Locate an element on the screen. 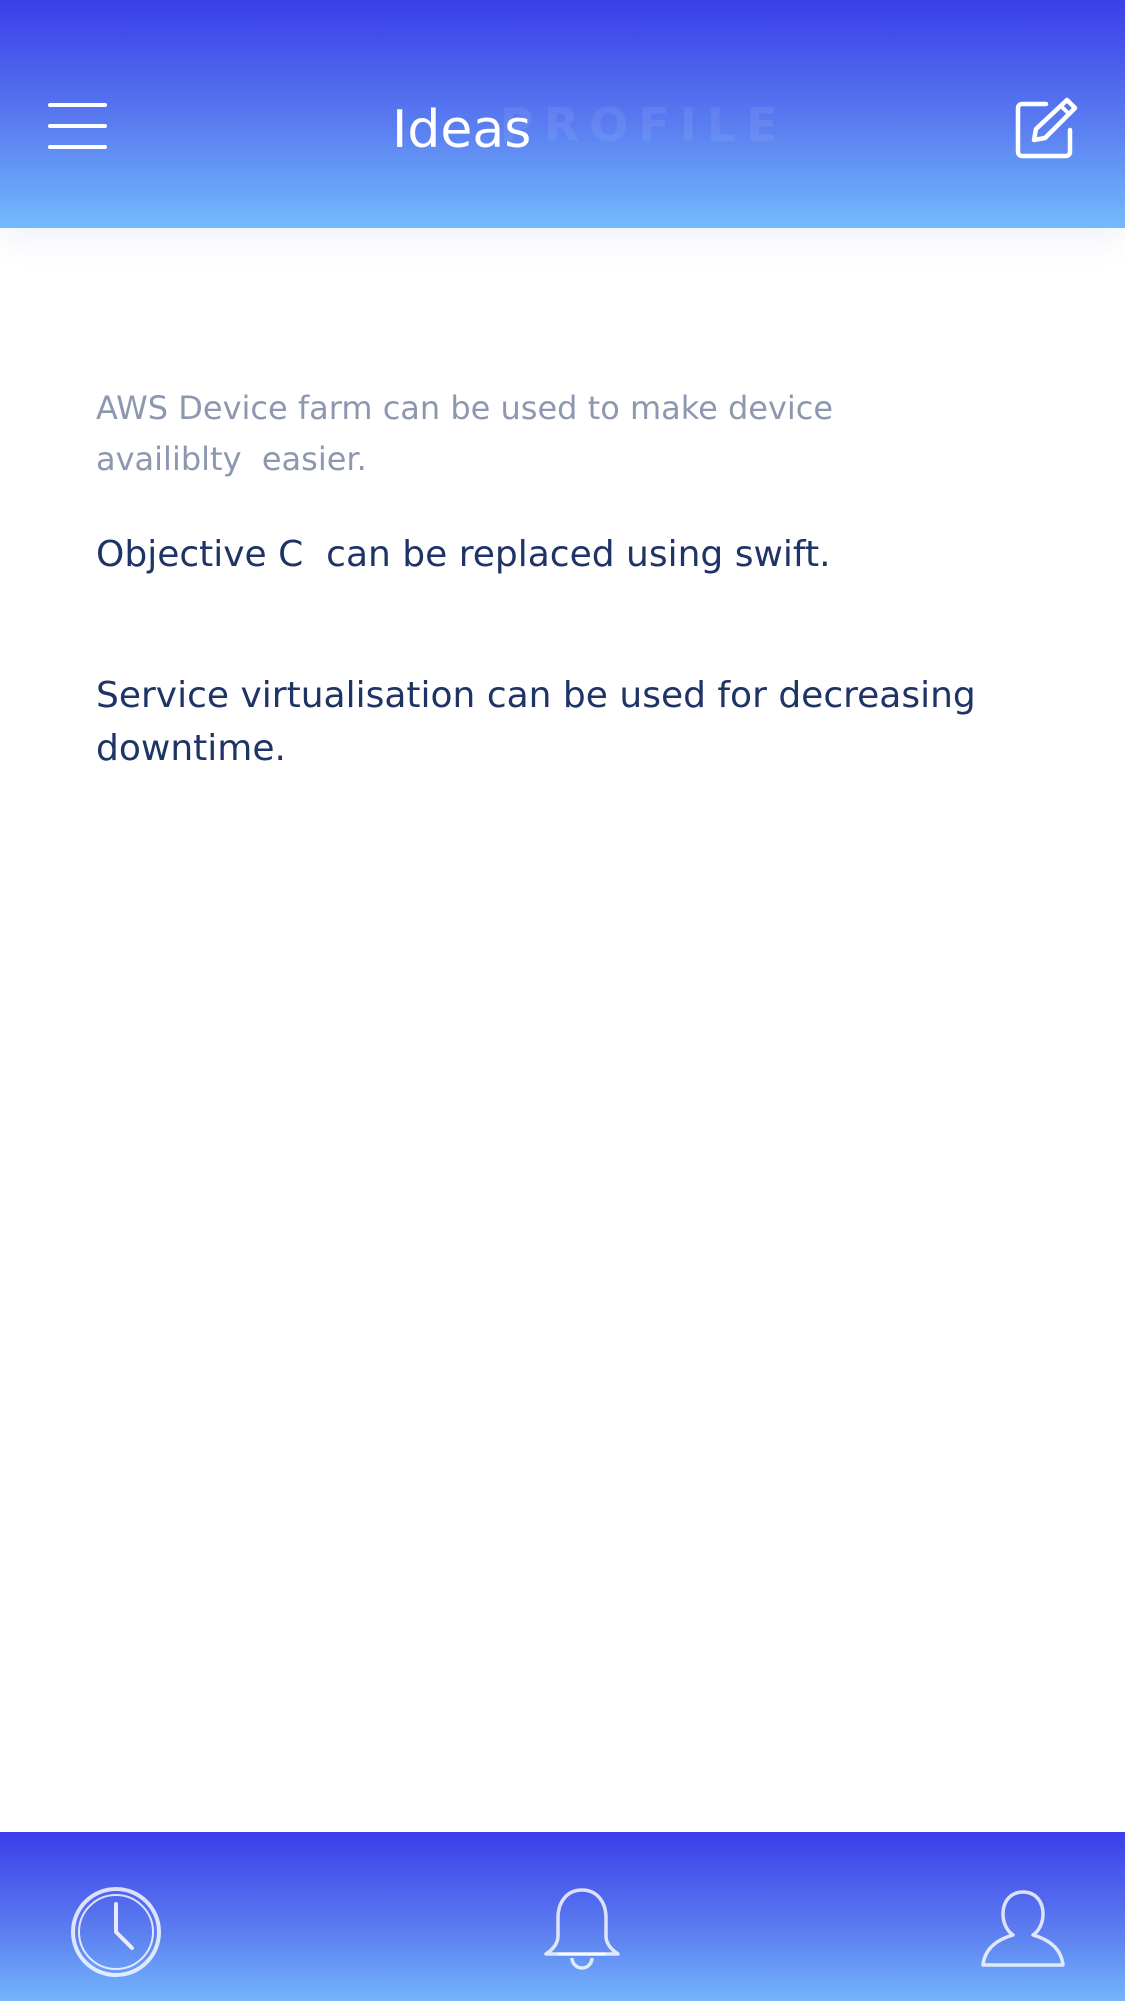 The height and width of the screenshot is (2001, 1125). header-bar: PROFILE Ideas is located at coordinates (562, 114).